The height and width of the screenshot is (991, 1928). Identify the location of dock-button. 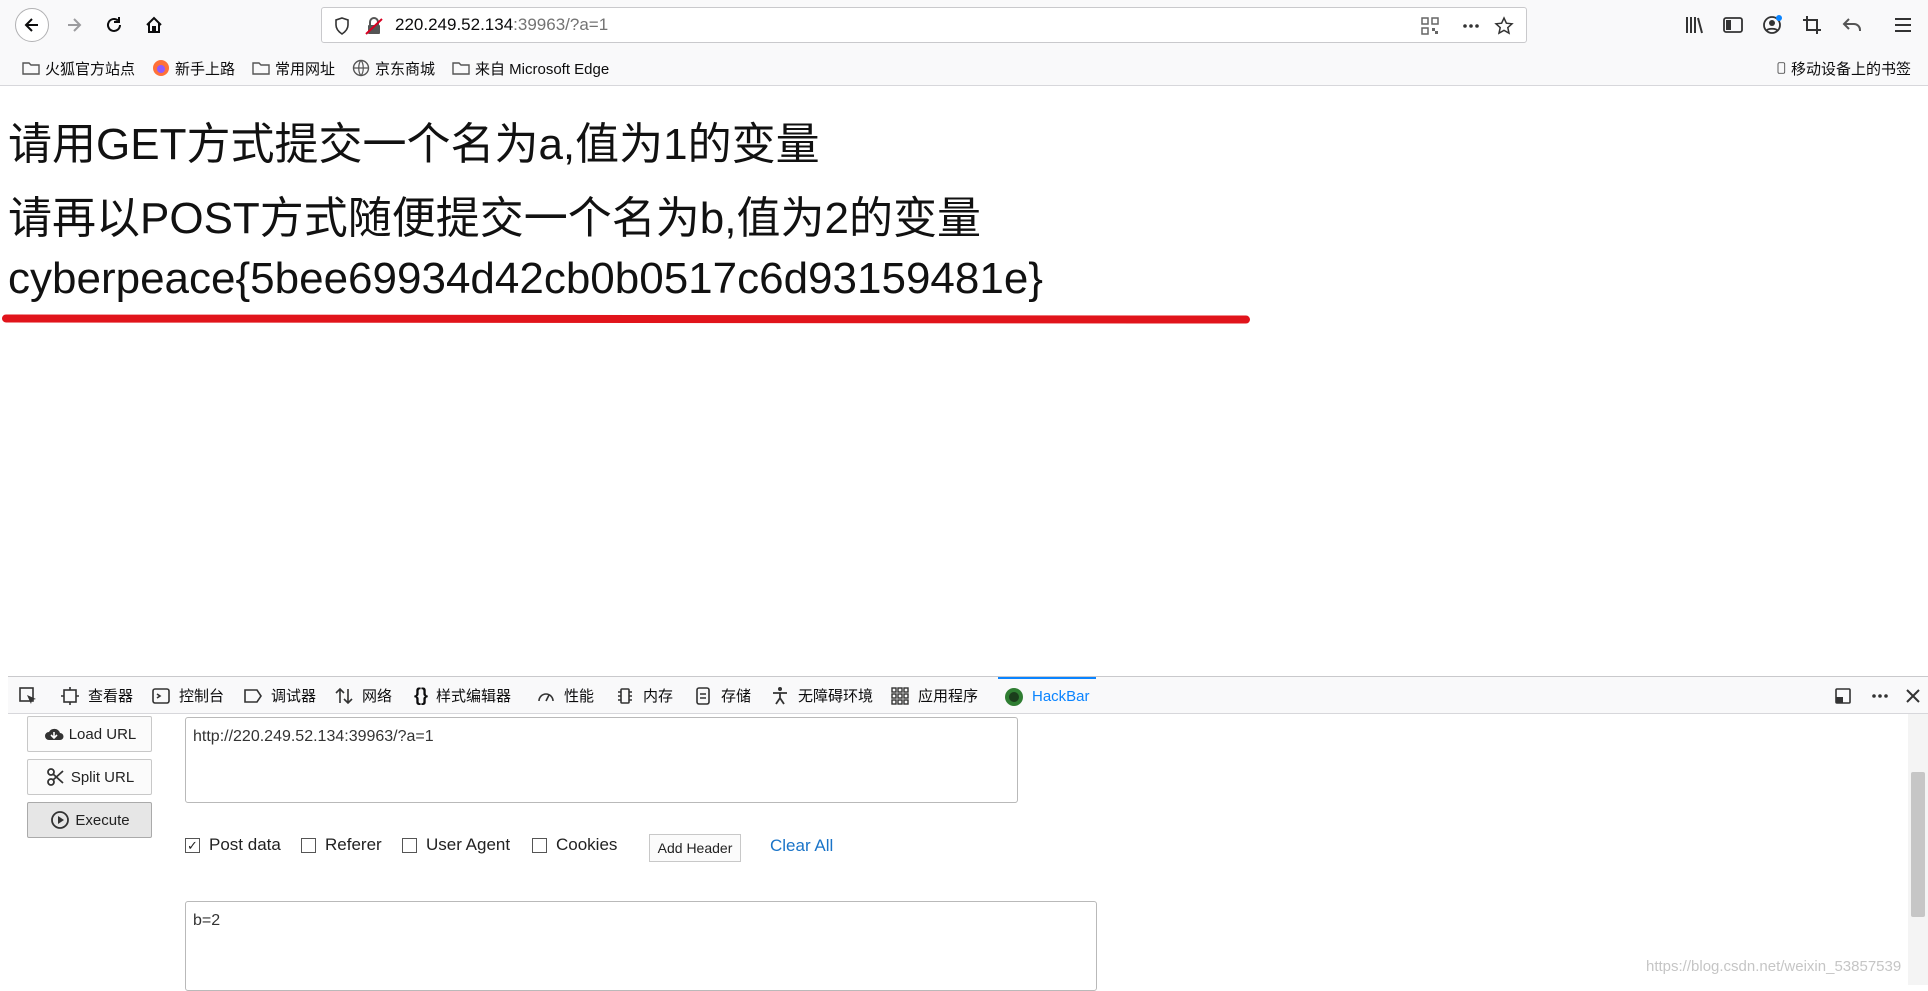
(1847, 695).